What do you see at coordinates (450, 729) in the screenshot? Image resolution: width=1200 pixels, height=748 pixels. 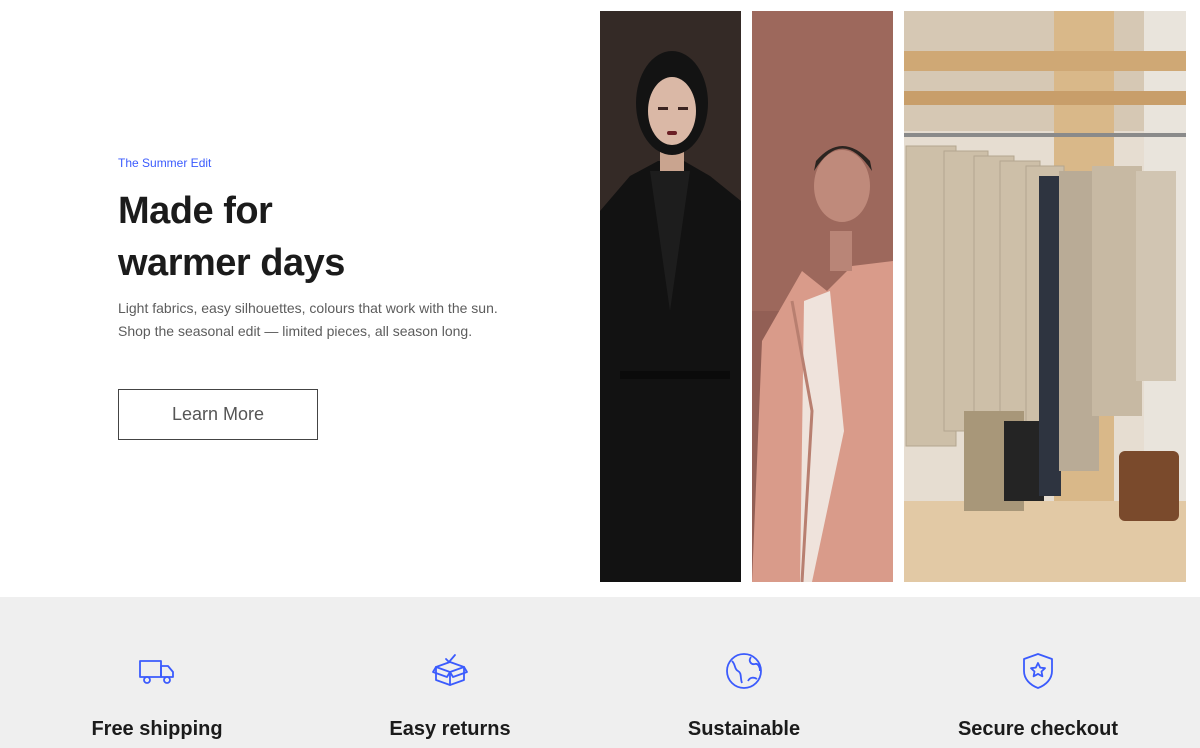 I see `feature-label: Easy returns` at bounding box center [450, 729].